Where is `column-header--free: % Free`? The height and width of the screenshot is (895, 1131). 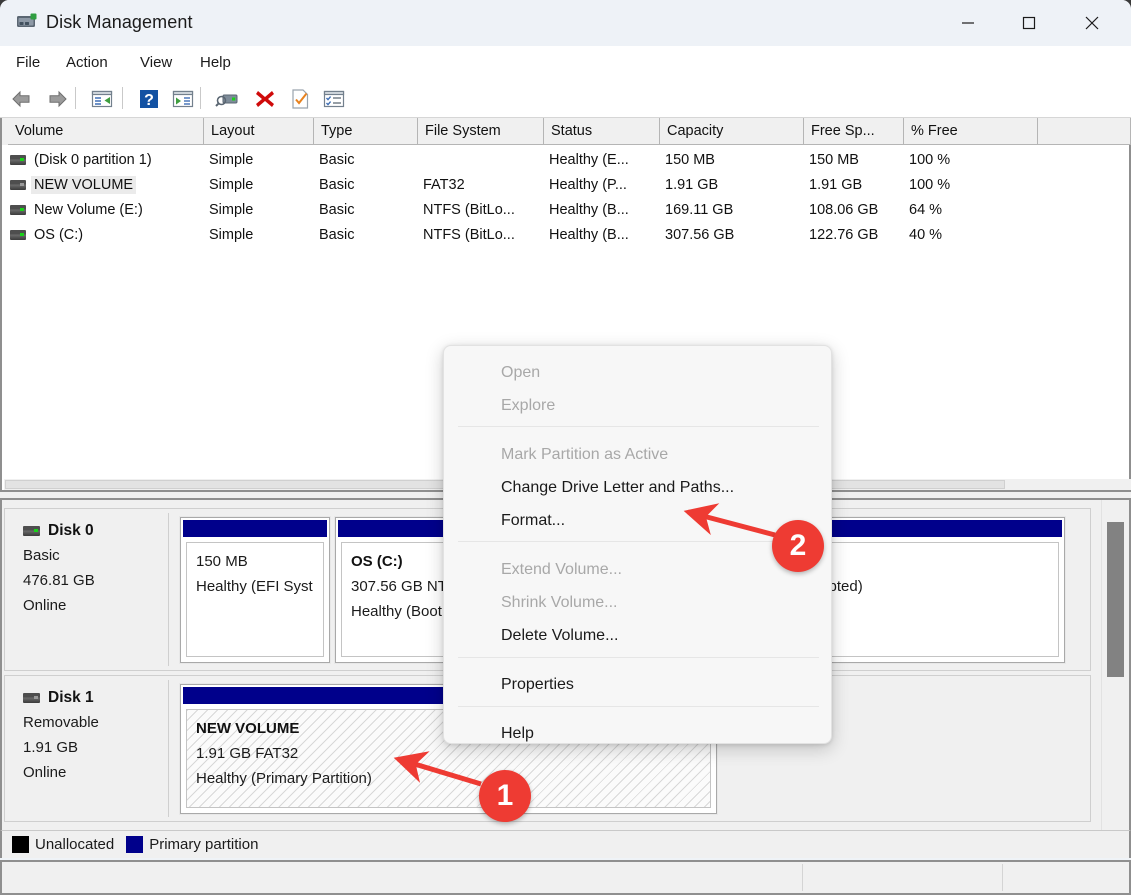
column-header--free: % Free is located at coordinates (971, 131).